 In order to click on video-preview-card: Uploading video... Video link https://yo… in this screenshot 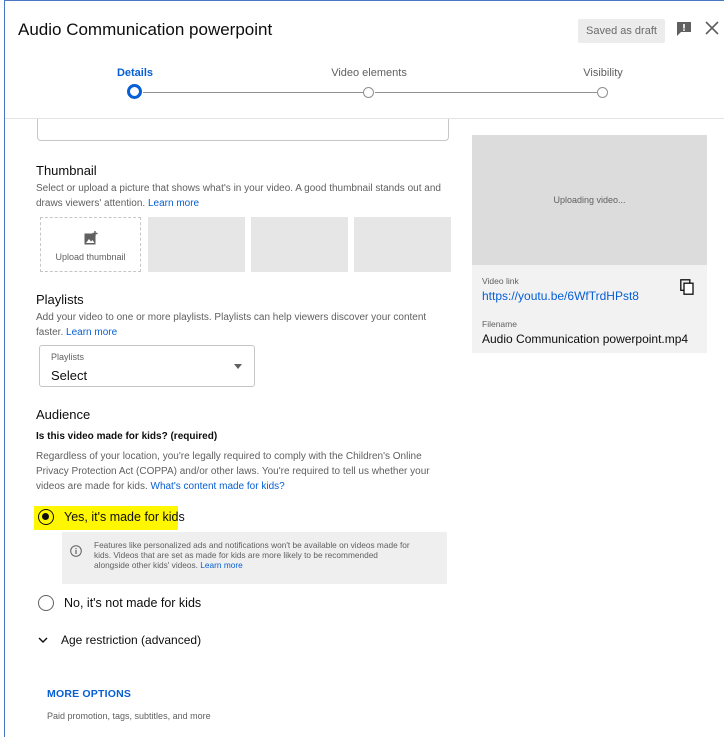, I will do `click(589, 244)`.